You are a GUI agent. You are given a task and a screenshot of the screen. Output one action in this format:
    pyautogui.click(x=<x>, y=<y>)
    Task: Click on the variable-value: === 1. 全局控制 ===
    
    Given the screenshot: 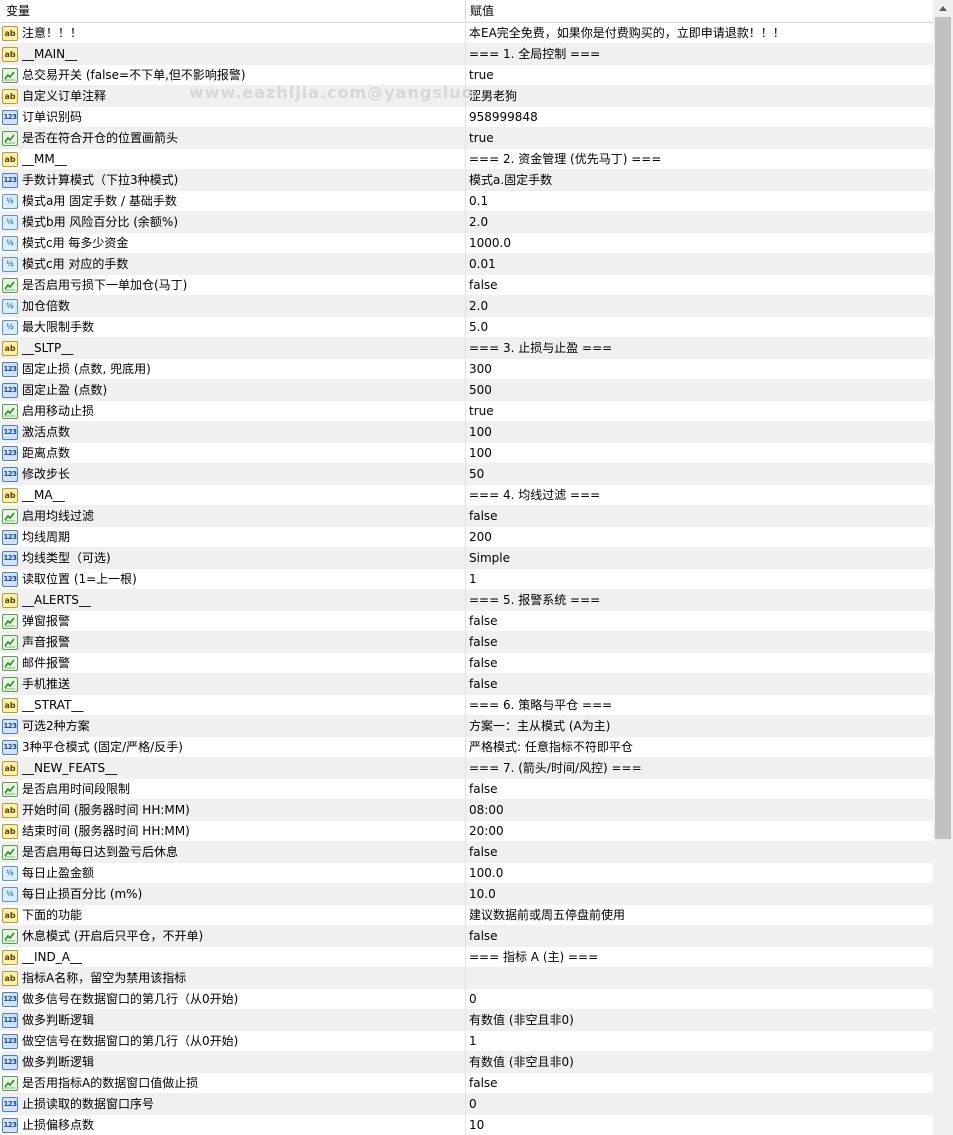 What is the action you would take?
    pyautogui.click(x=534, y=54)
    